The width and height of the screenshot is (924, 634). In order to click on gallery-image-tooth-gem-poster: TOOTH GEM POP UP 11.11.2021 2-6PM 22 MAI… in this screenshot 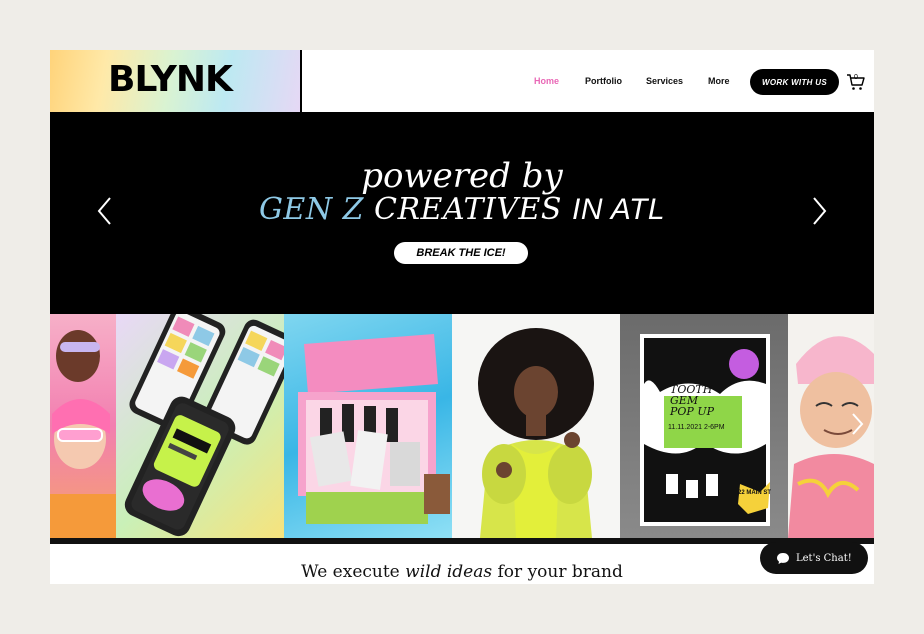, I will do `click(704, 426)`.